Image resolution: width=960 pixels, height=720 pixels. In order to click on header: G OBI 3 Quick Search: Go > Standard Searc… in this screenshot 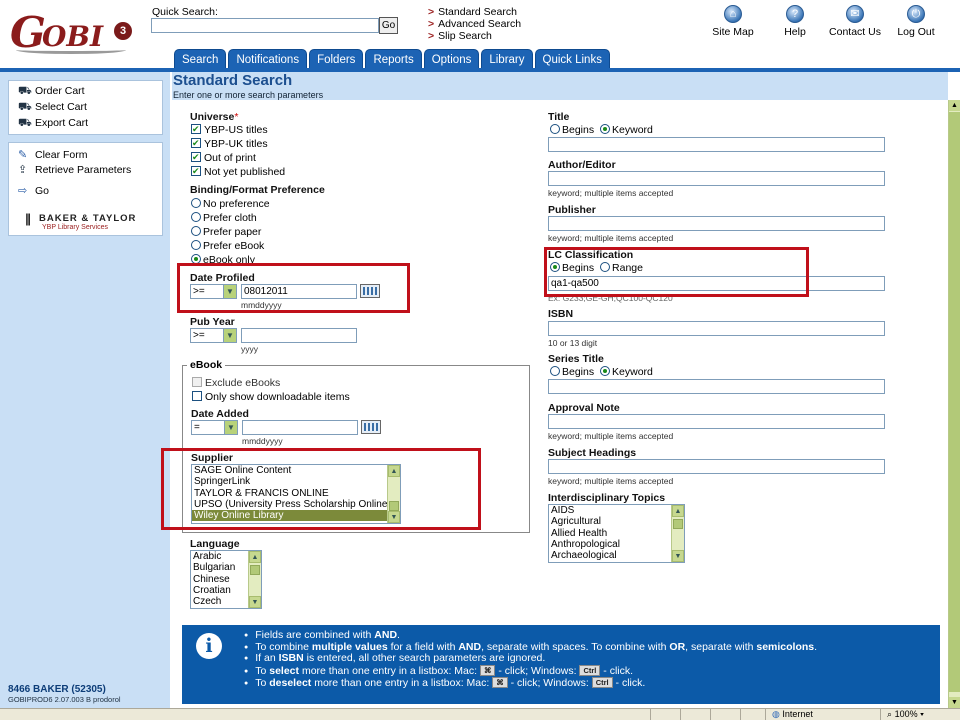, I will do `click(480, 34)`.